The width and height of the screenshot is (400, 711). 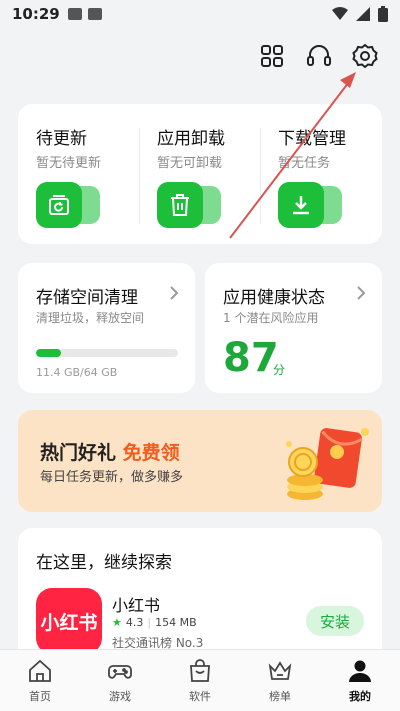 I want to click on battery-icon, so click(x=383, y=14).